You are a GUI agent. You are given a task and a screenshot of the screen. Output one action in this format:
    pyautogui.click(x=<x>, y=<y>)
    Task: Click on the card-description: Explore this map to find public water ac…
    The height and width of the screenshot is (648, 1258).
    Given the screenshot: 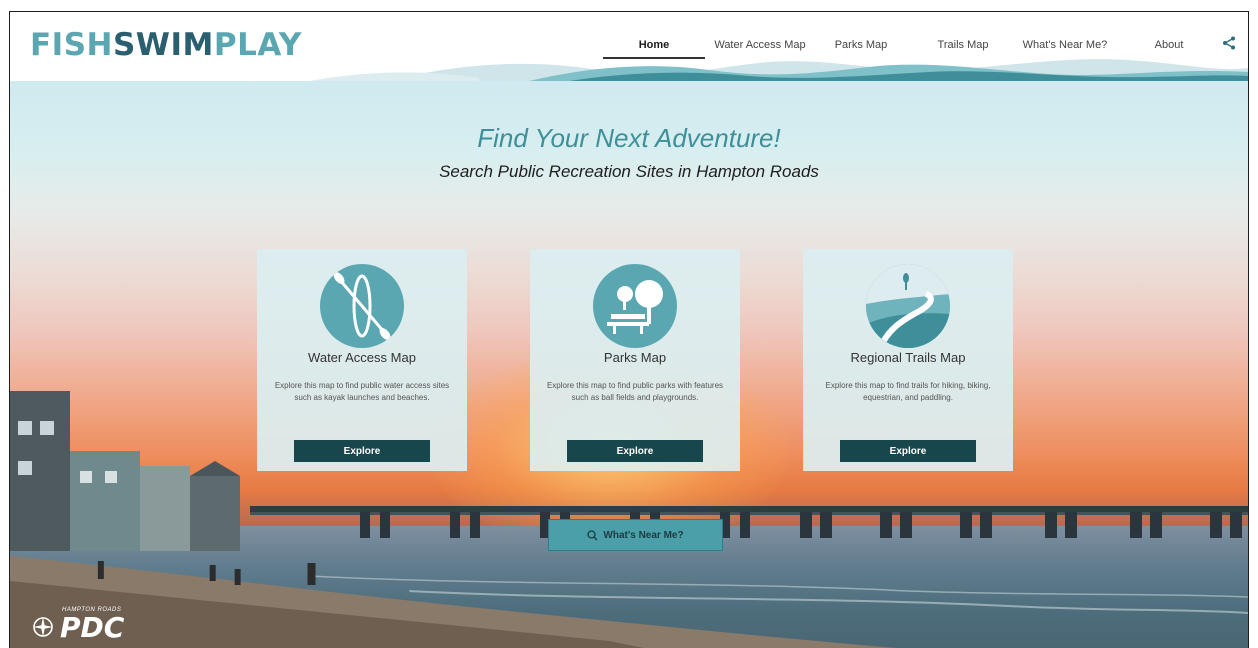 What is the action you would take?
    pyautogui.click(x=362, y=391)
    